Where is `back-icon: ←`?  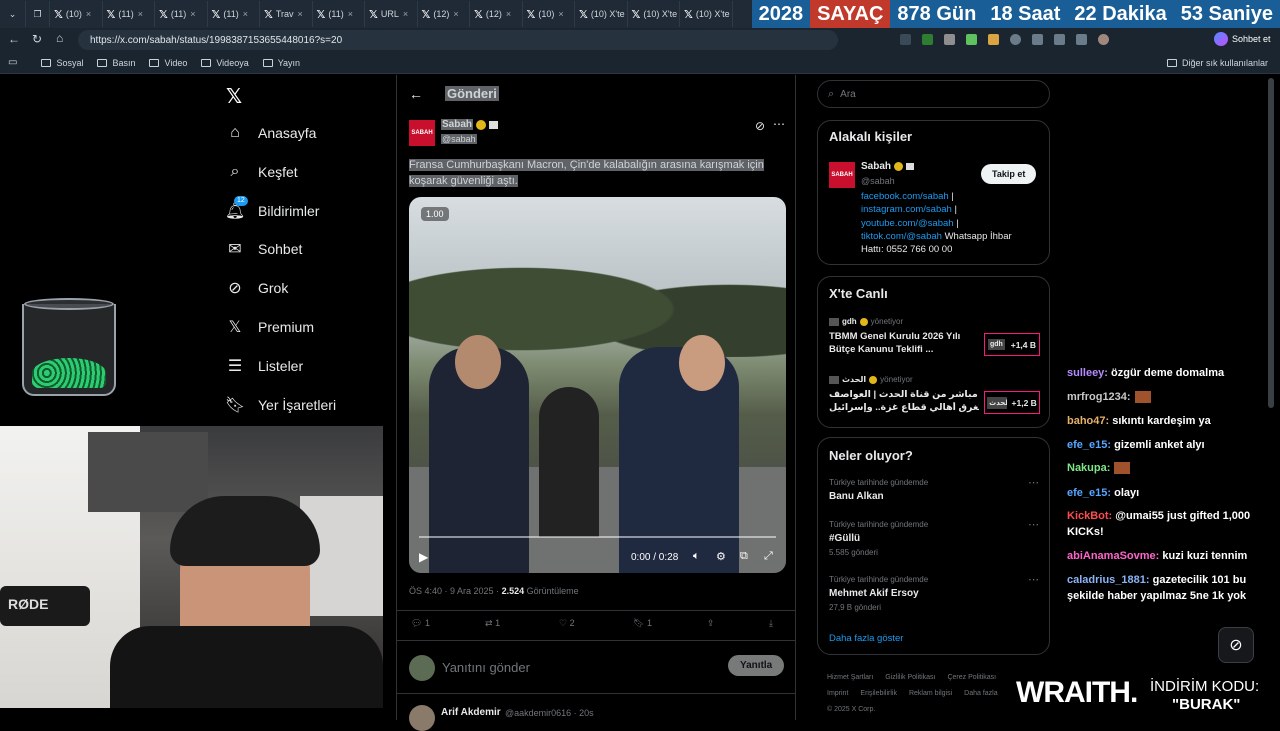 back-icon: ← is located at coordinates (14, 39).